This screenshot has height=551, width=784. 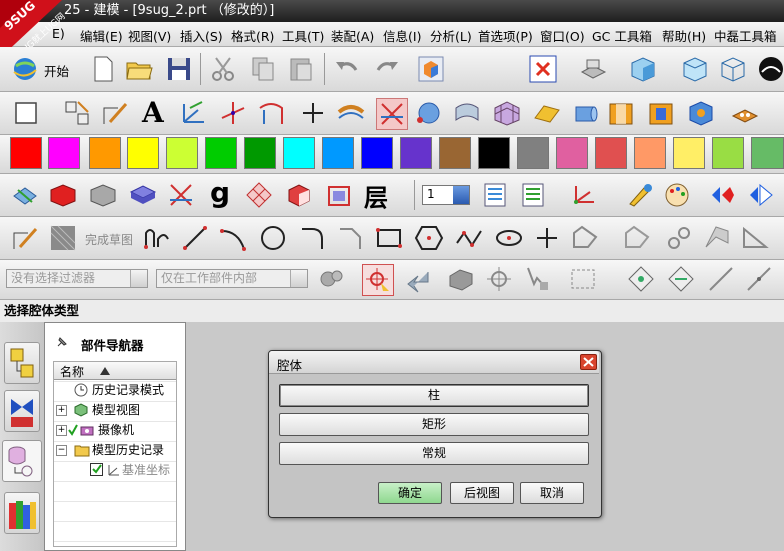 What do you see at coordinates (143, 195) in the screenshot?
I see `blue-block-icon` at bounding box center [143, 195].